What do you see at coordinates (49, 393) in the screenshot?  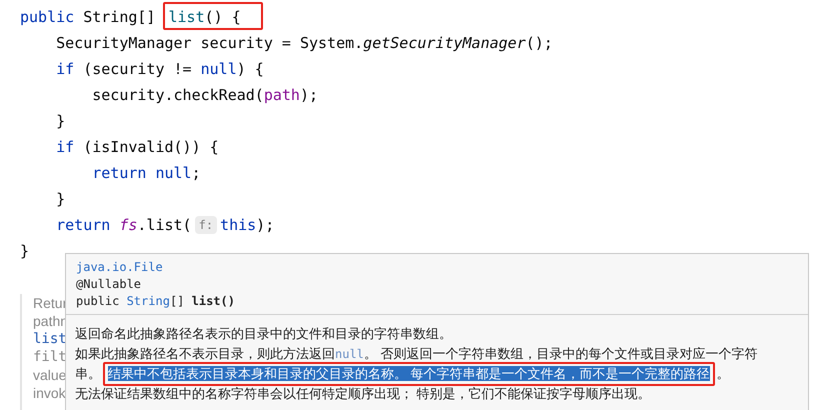 I see `doc-text: invok` at bounding box center [49, 393].